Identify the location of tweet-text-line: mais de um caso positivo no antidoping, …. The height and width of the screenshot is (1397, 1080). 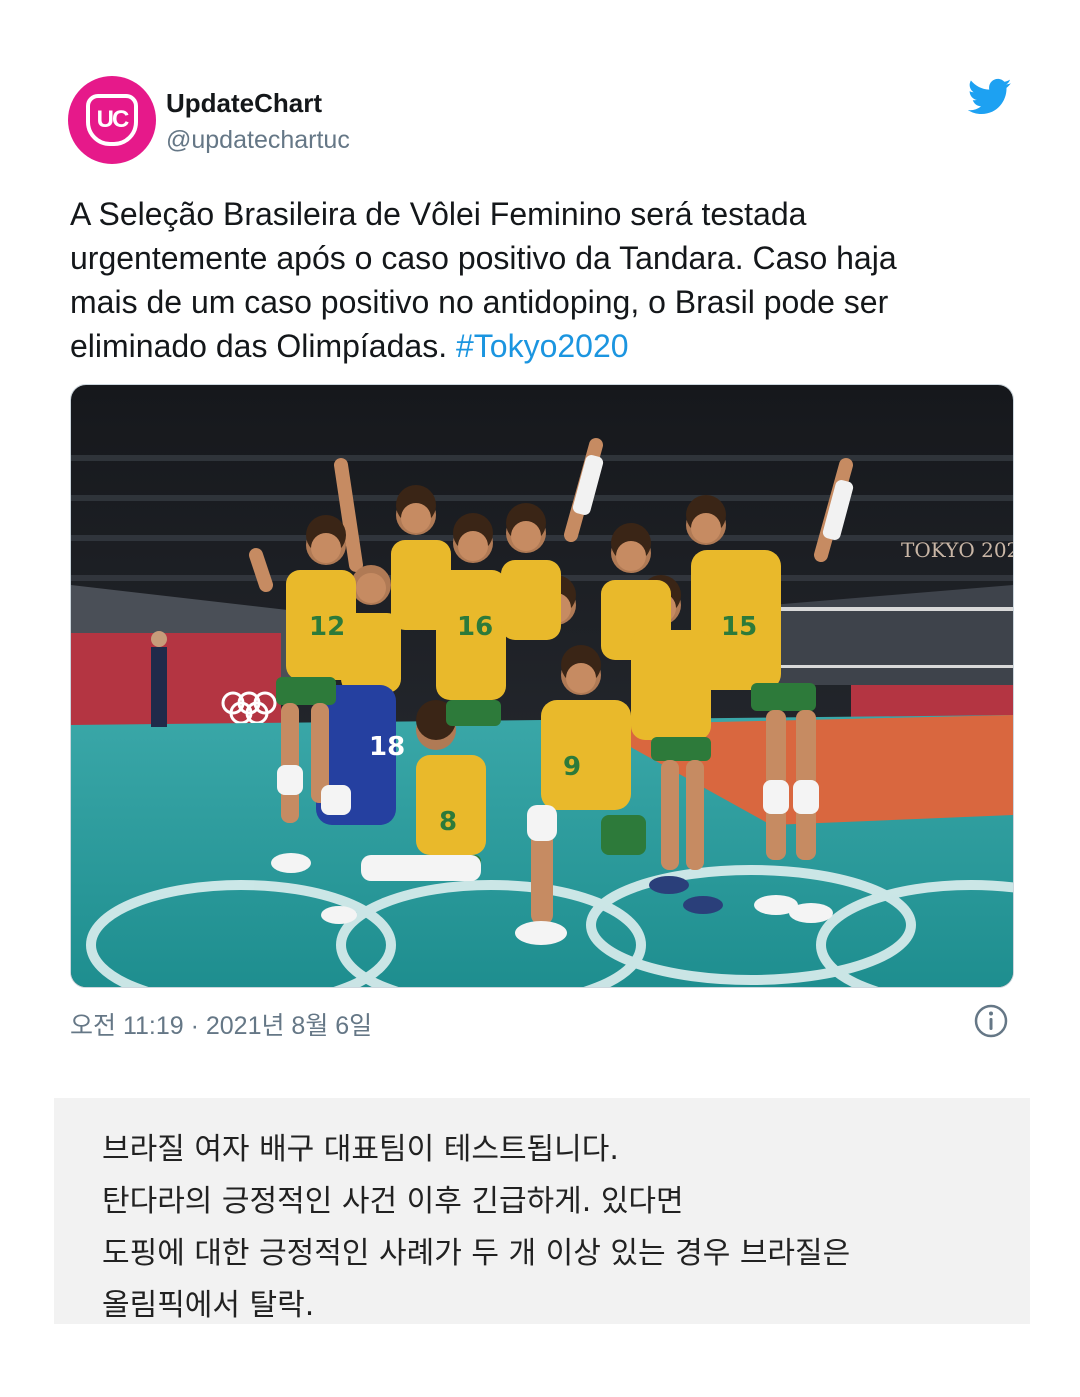
(479, 302).